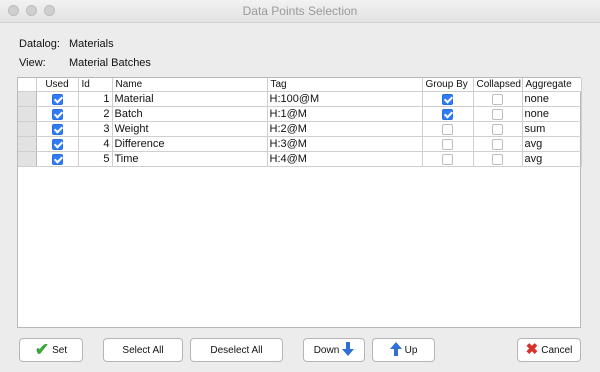 The image size is (600, 372). Describe the element at coordinates (190, 144) in the screenshot. I see `name-cell: Difference` at that location.